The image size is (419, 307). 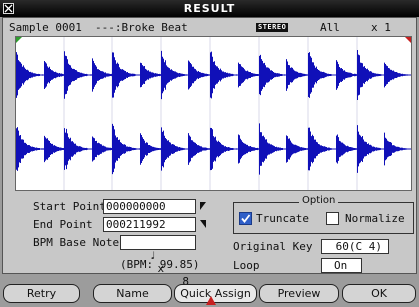 What do you see at coordinates (355, 246) in the screenshot?
I see `original-key-field: 60(C 4)` at bounding box center [355, 246].